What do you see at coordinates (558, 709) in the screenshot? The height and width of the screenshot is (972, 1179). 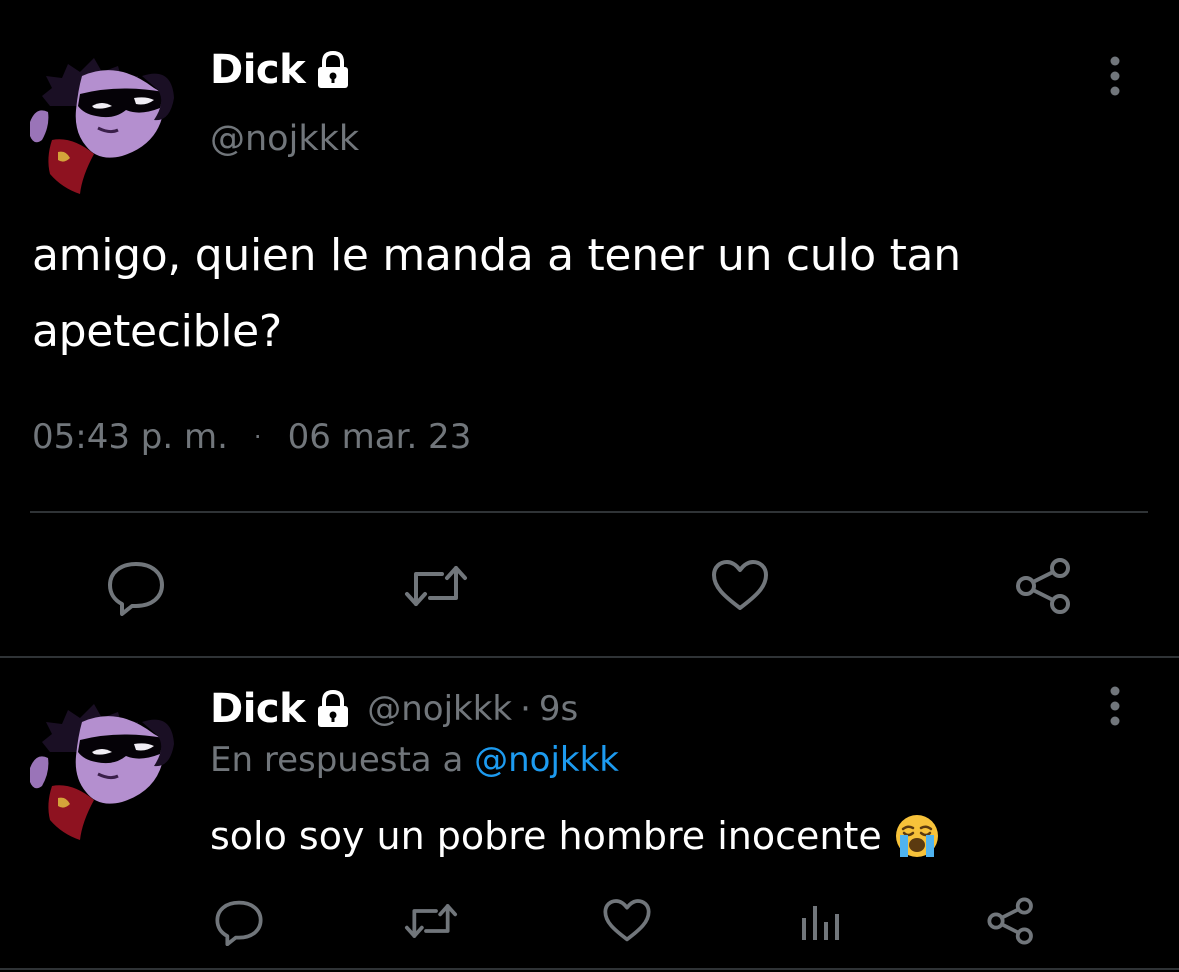 I see `reply-age: 9s` at bounding box center [558, 709].